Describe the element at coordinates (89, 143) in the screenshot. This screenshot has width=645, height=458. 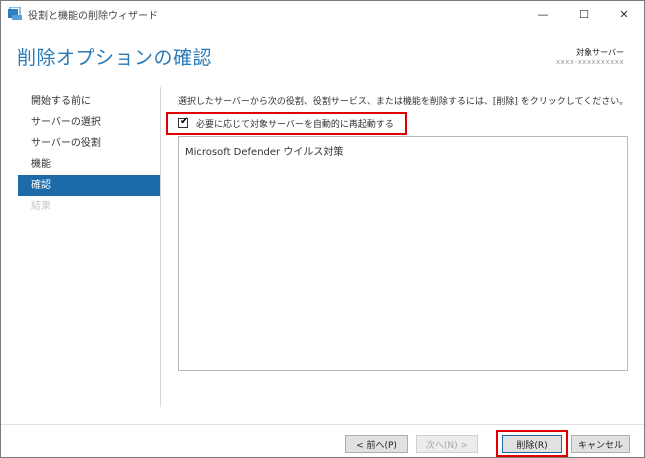
I see `nav-item-server-roles: サーバーの役割` at that location.